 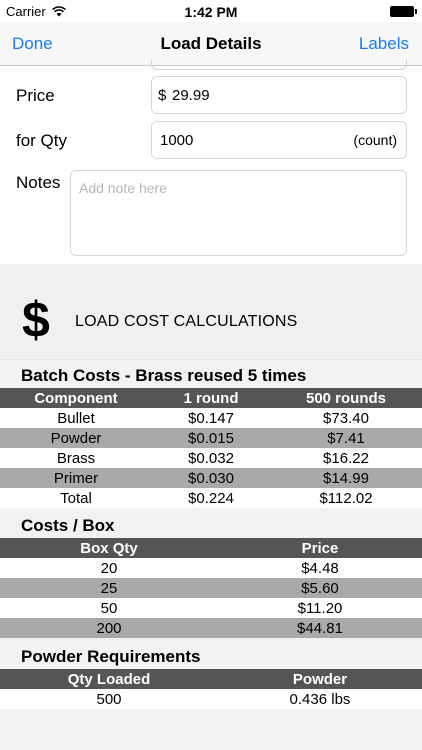 What do you see at coordinates (320, 608) in the screenshot?
I see `table-cell: $11.20` at bounding box center [320, 608].